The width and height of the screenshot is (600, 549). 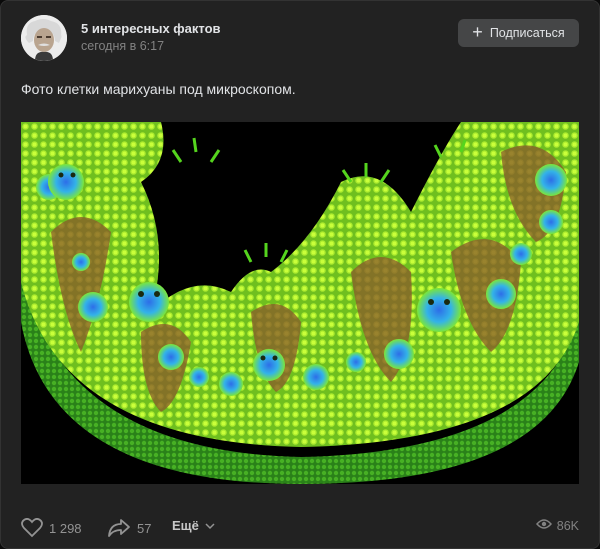 What do you see at coordinates (122, 46) in the screenshot?
I see `post-time: сегодня в 6:17` at bounding box center [122, 46].